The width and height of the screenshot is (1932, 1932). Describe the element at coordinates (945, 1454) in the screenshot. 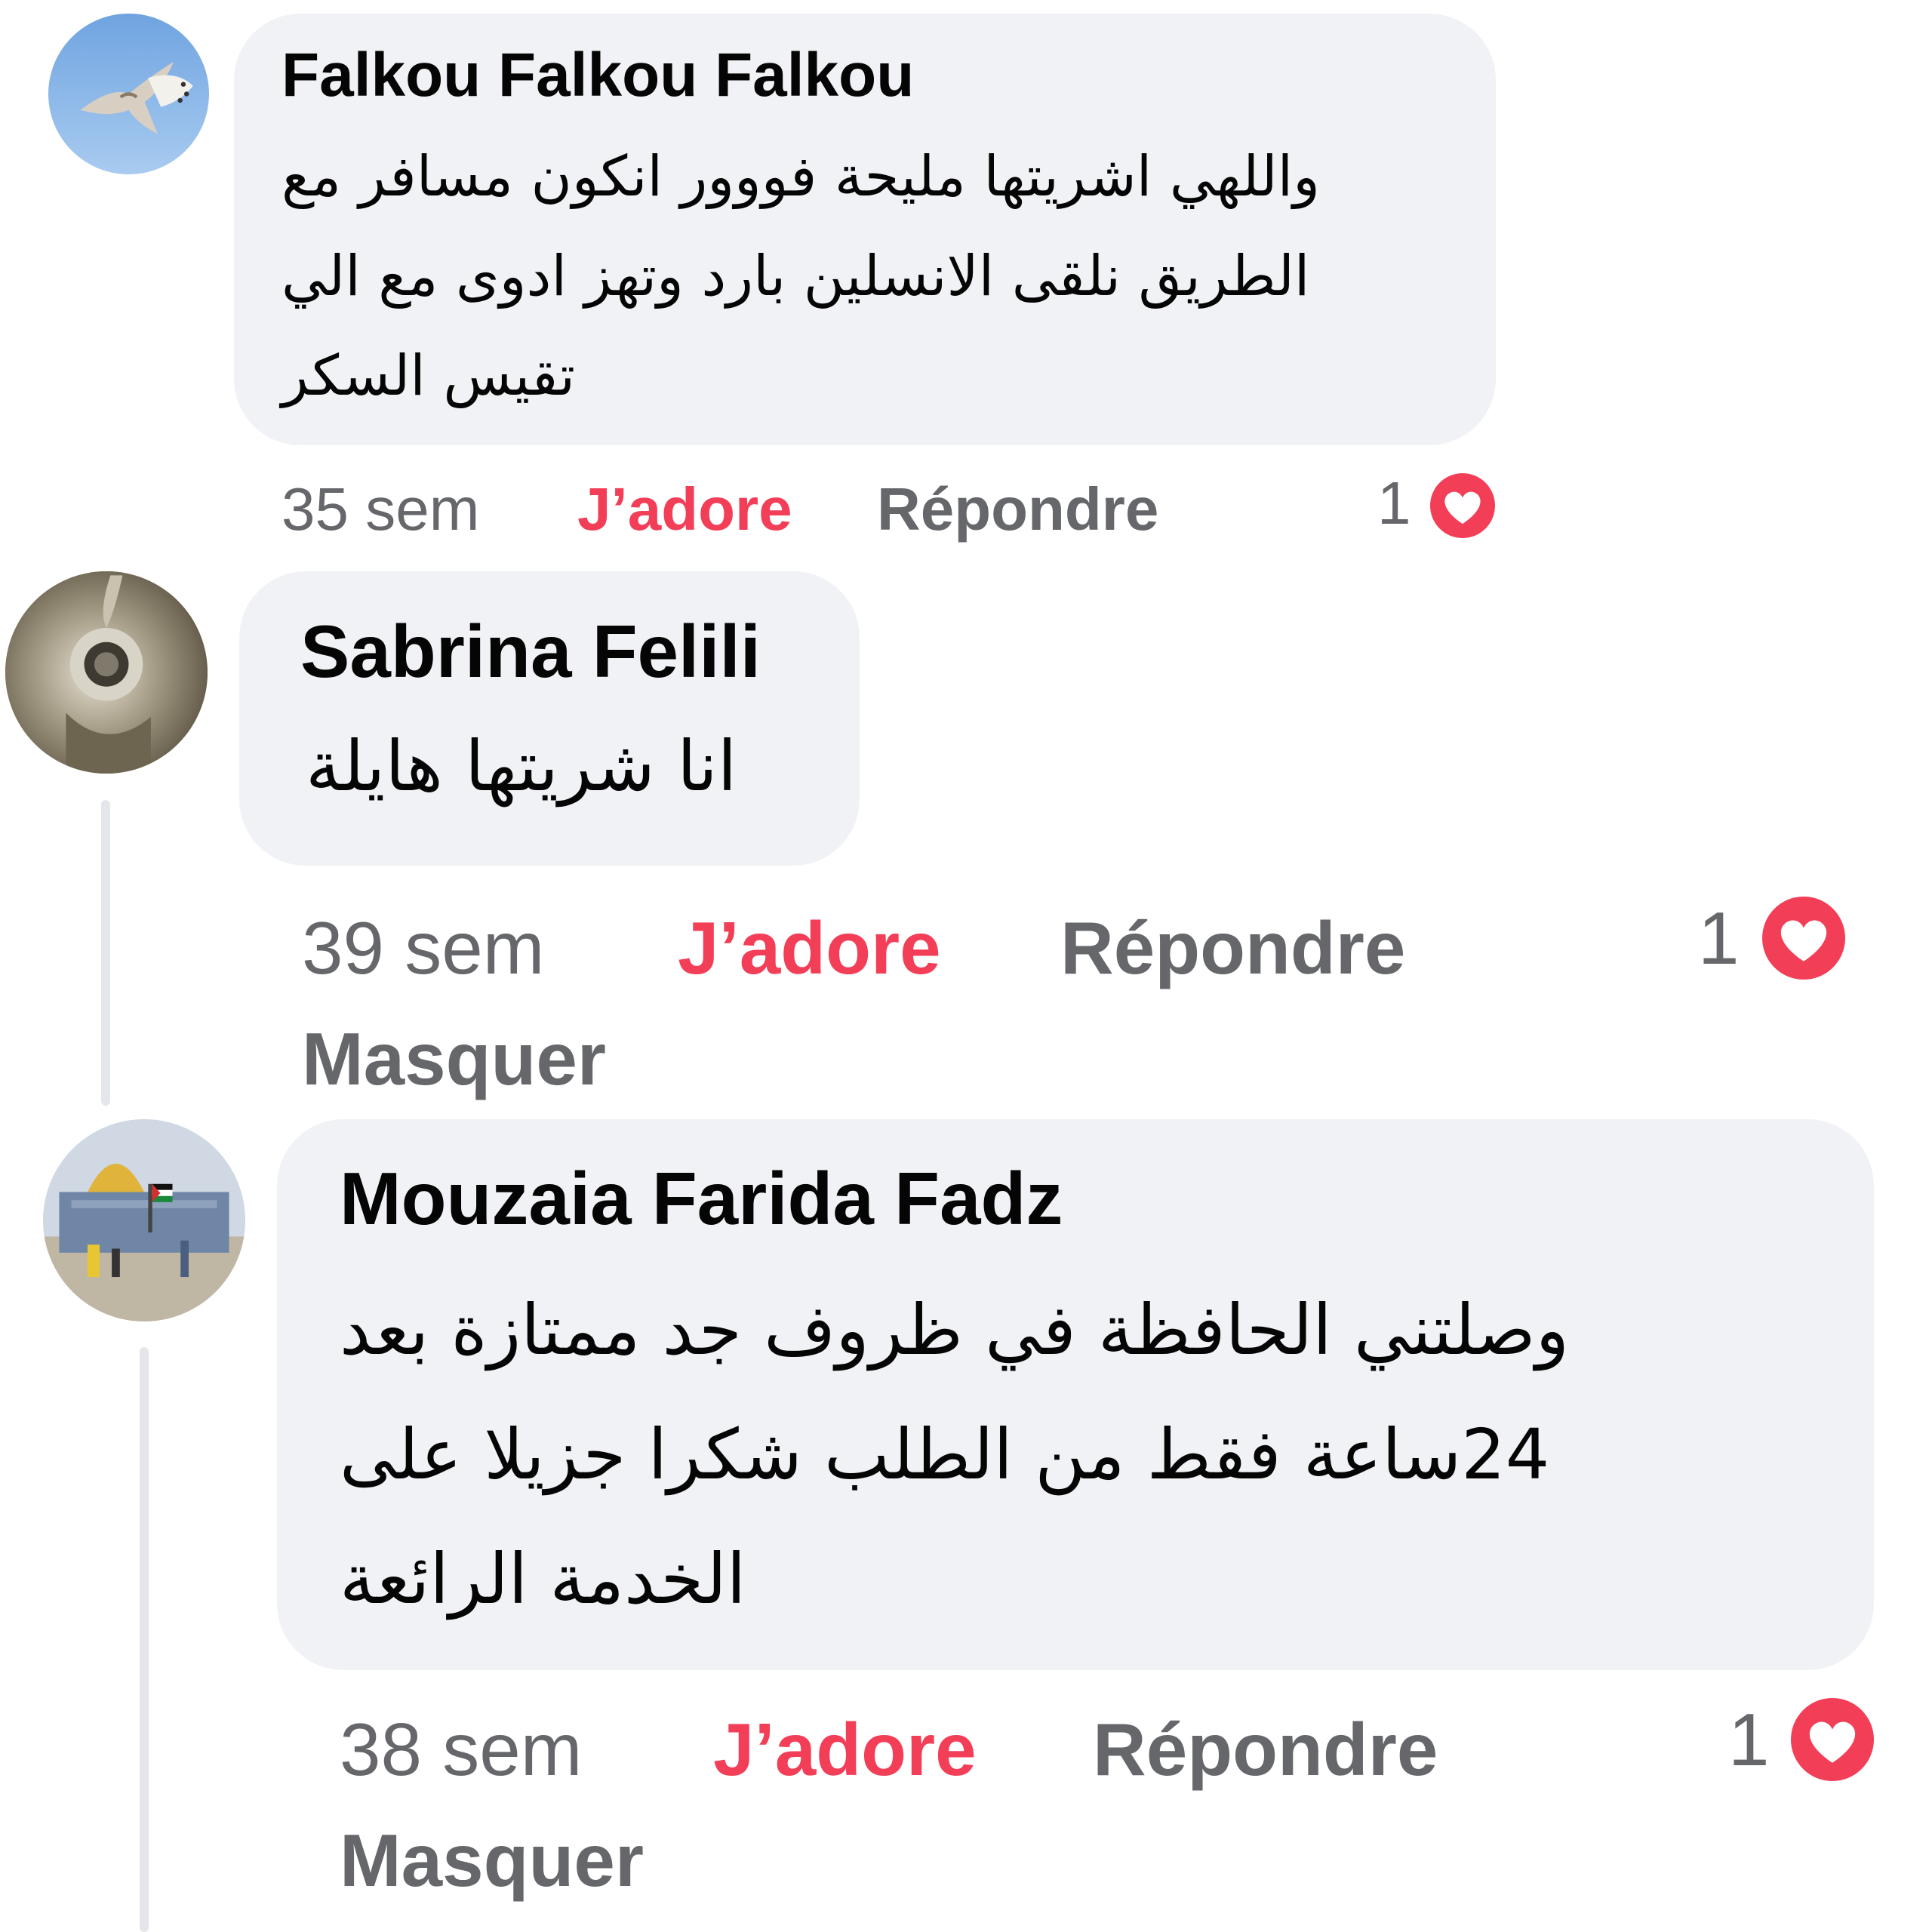

I see `comment-text-line: 24ساعة فقط من الطلب شكرا جزيلا على` at that location.